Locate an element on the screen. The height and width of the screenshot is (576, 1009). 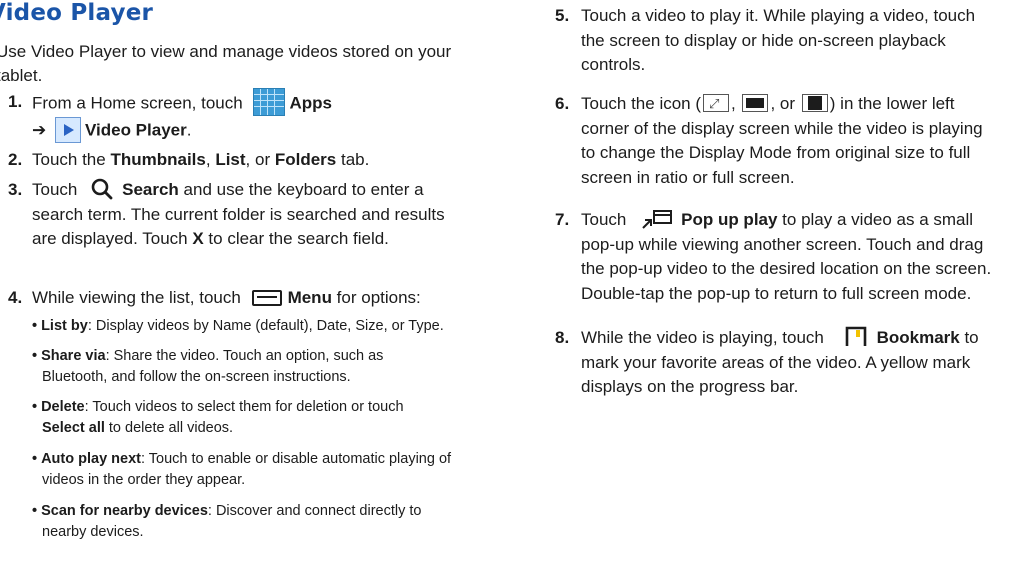
step-number: 1. is located at coordinates (15, 101).